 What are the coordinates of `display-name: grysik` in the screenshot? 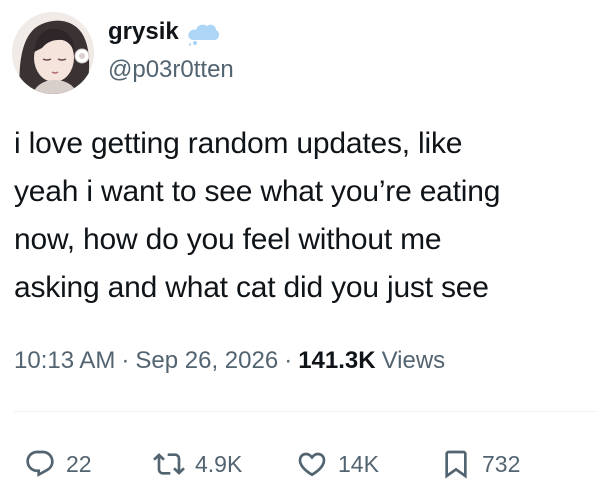 It's located at (164, 32).